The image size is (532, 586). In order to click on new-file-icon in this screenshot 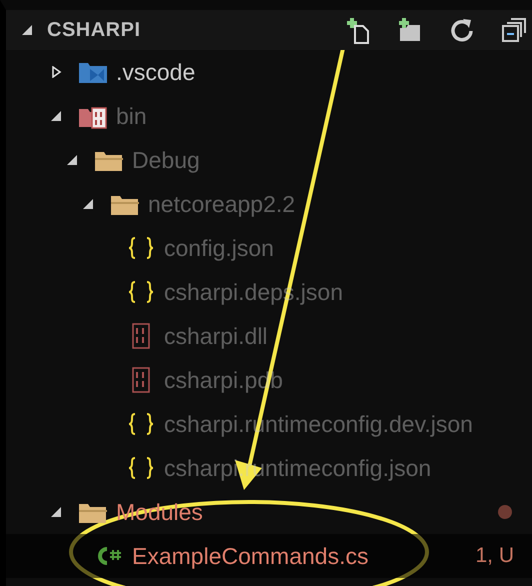, I will do `click(358, 30)`.